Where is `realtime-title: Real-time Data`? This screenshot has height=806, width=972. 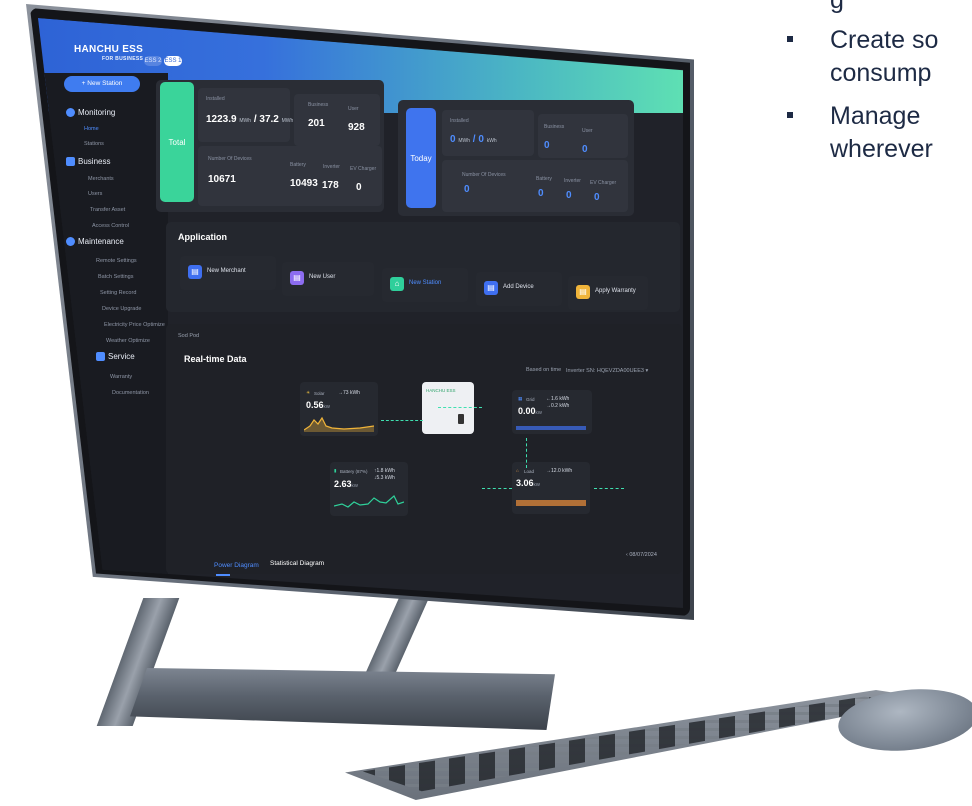 realtime-title: Real-time Data is located at coordinates (215, 359).